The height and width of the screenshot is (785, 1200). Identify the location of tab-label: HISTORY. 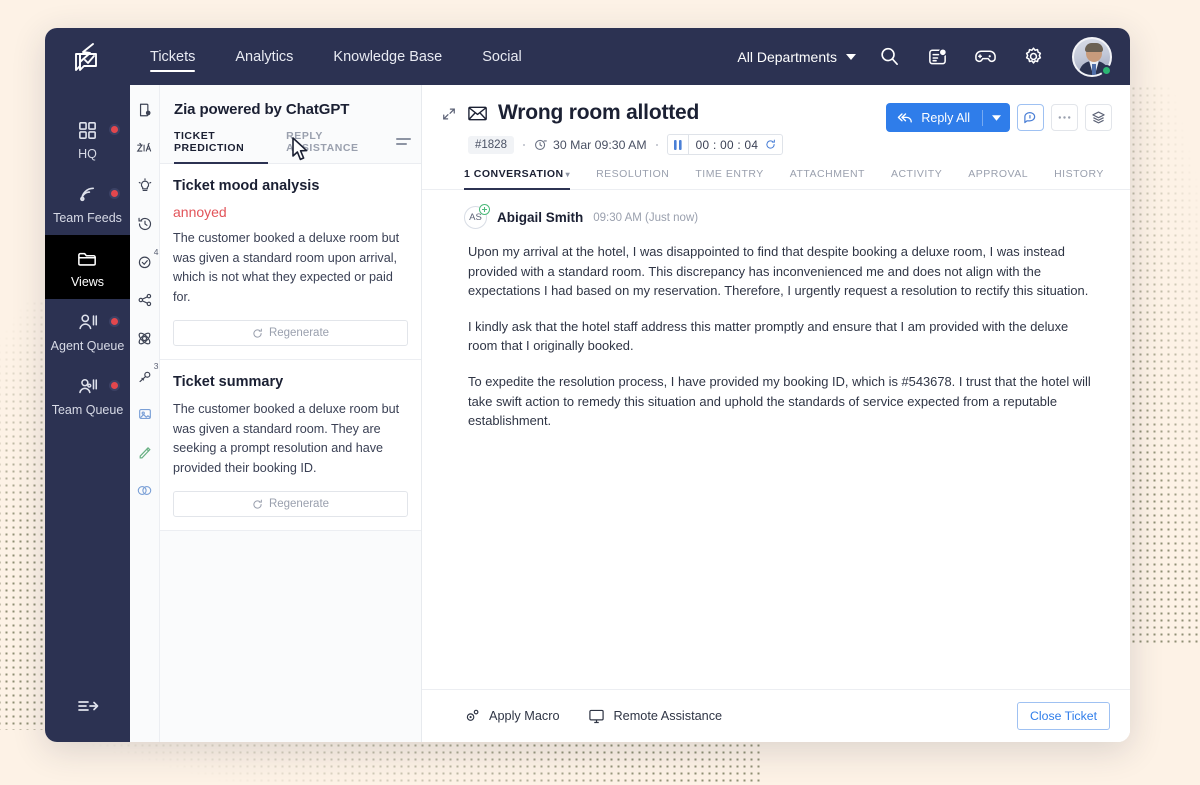
(1079, 174).